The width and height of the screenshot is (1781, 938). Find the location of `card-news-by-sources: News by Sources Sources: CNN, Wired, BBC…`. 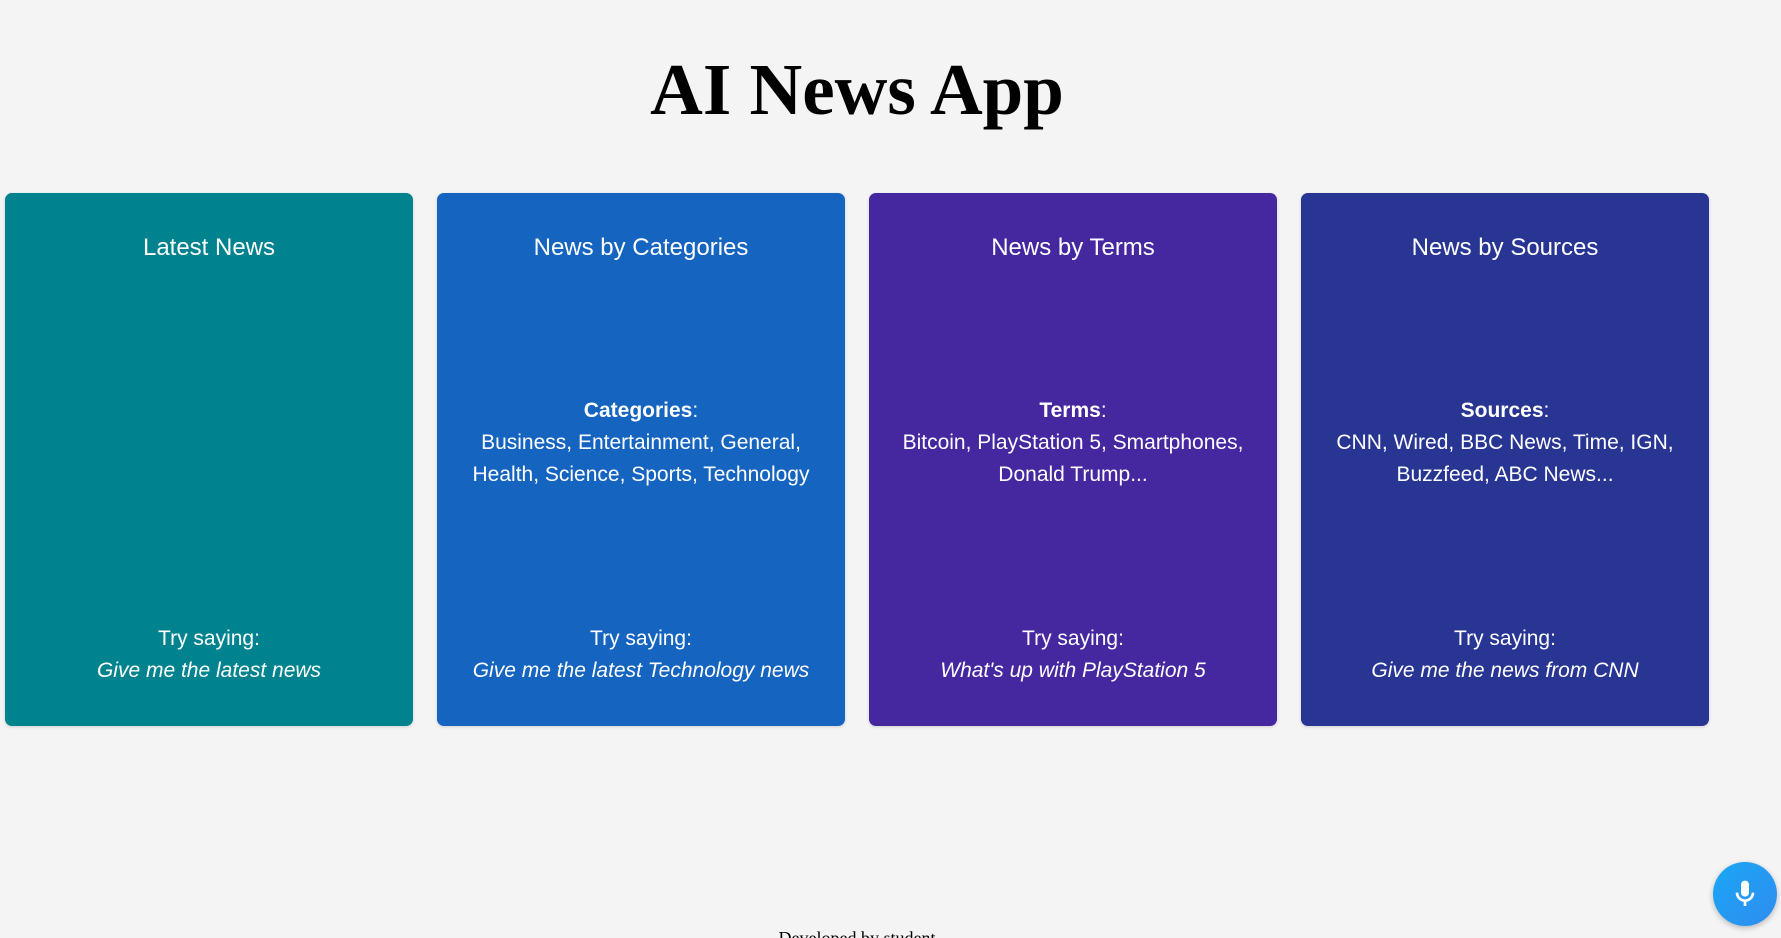

card-news-by-sources: News by Sources Sources: CNN, Wired, BBC… is located at coordinates (1505, 459).